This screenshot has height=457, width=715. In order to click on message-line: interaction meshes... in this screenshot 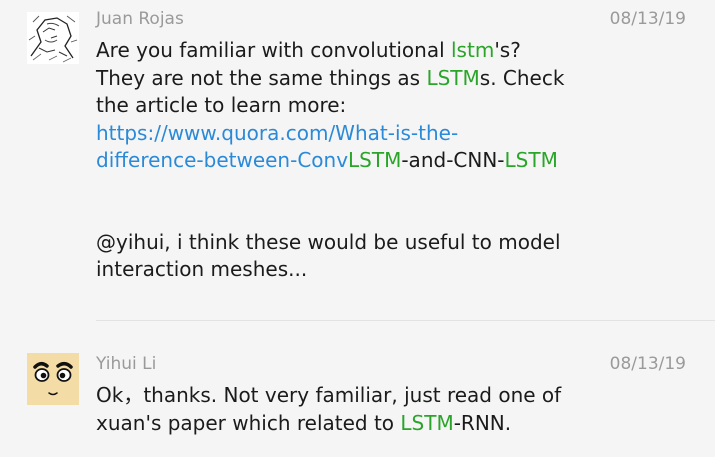, I will do `click(202, 269)`.